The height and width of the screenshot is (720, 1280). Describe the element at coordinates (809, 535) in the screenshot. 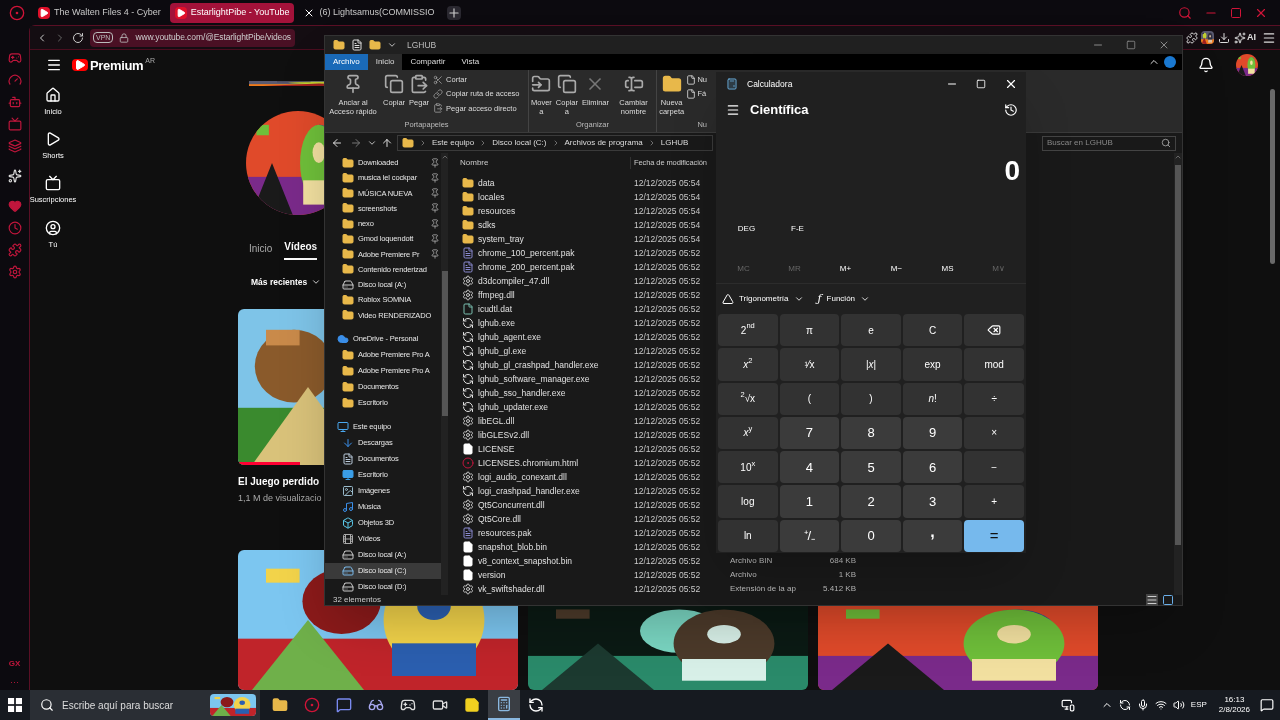

I see `calculator-key: ⁺/₋` at that location.